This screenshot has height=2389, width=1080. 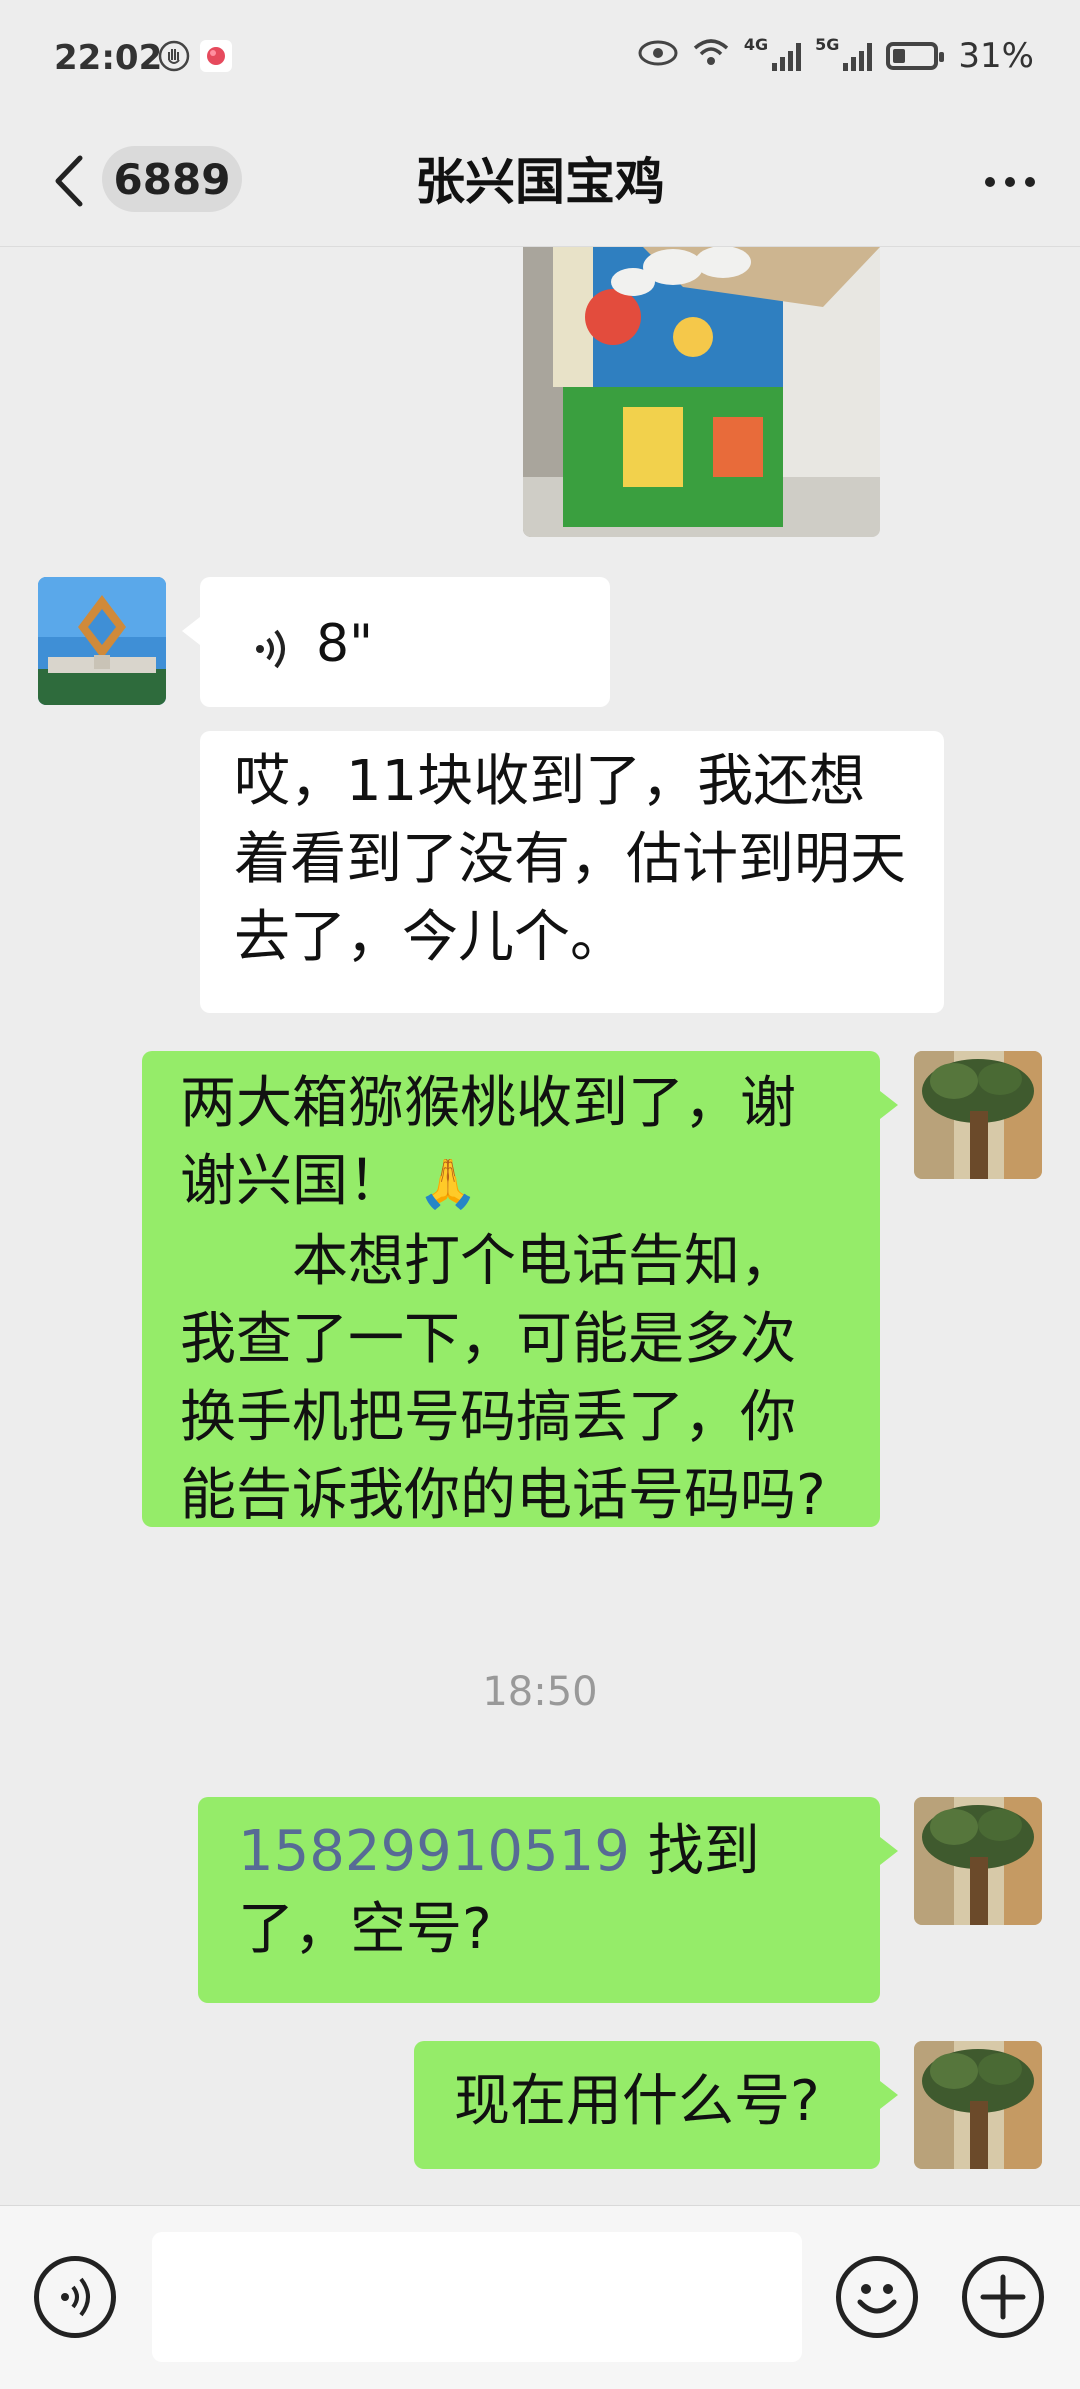 I want to click on app-notification-icon, so click(x=216, y=56).